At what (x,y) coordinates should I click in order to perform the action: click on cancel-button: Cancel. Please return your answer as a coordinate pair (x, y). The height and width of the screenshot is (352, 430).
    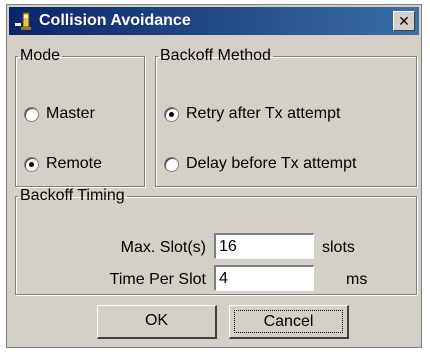
    Looking at the image, I should click on (289, 322).